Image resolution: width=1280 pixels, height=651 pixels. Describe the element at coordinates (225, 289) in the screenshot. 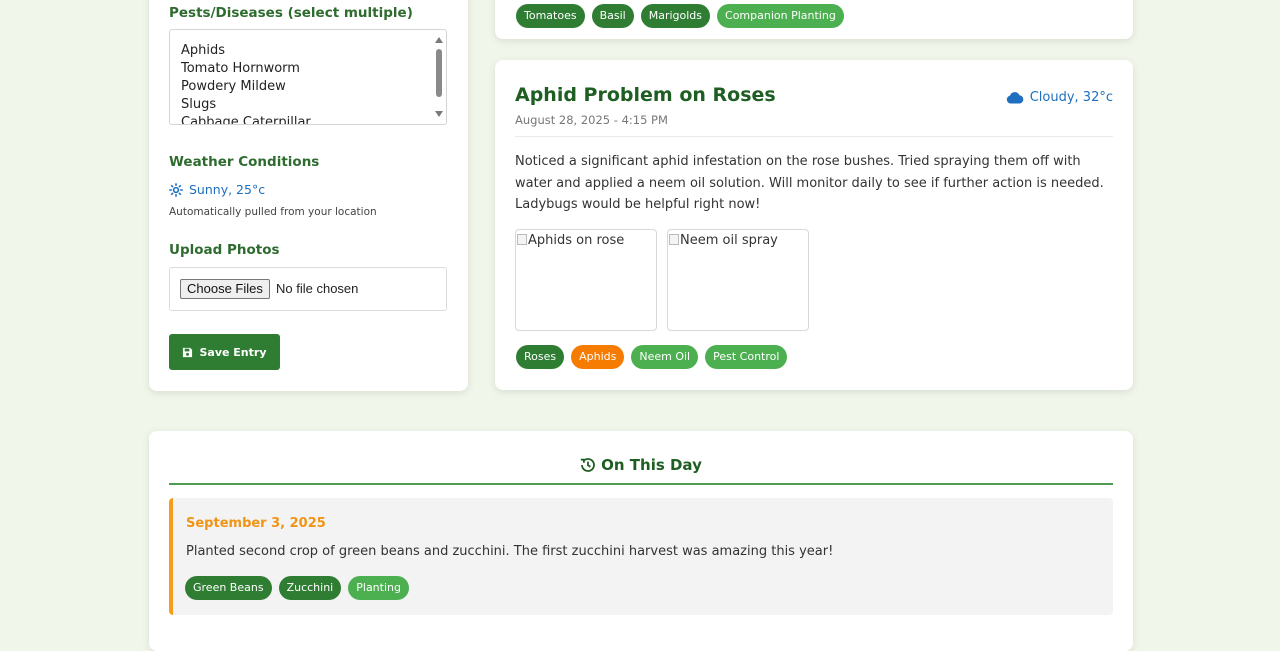

I see `choose-files-button: Choose Files` at that location.